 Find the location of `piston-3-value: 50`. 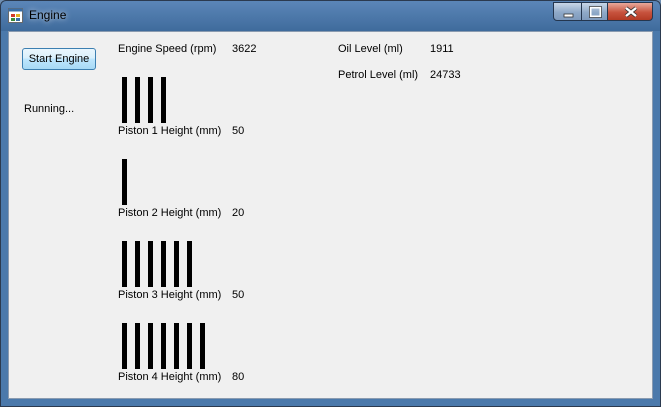

piston-3-value: 50 is located at coordinates (238, 295).